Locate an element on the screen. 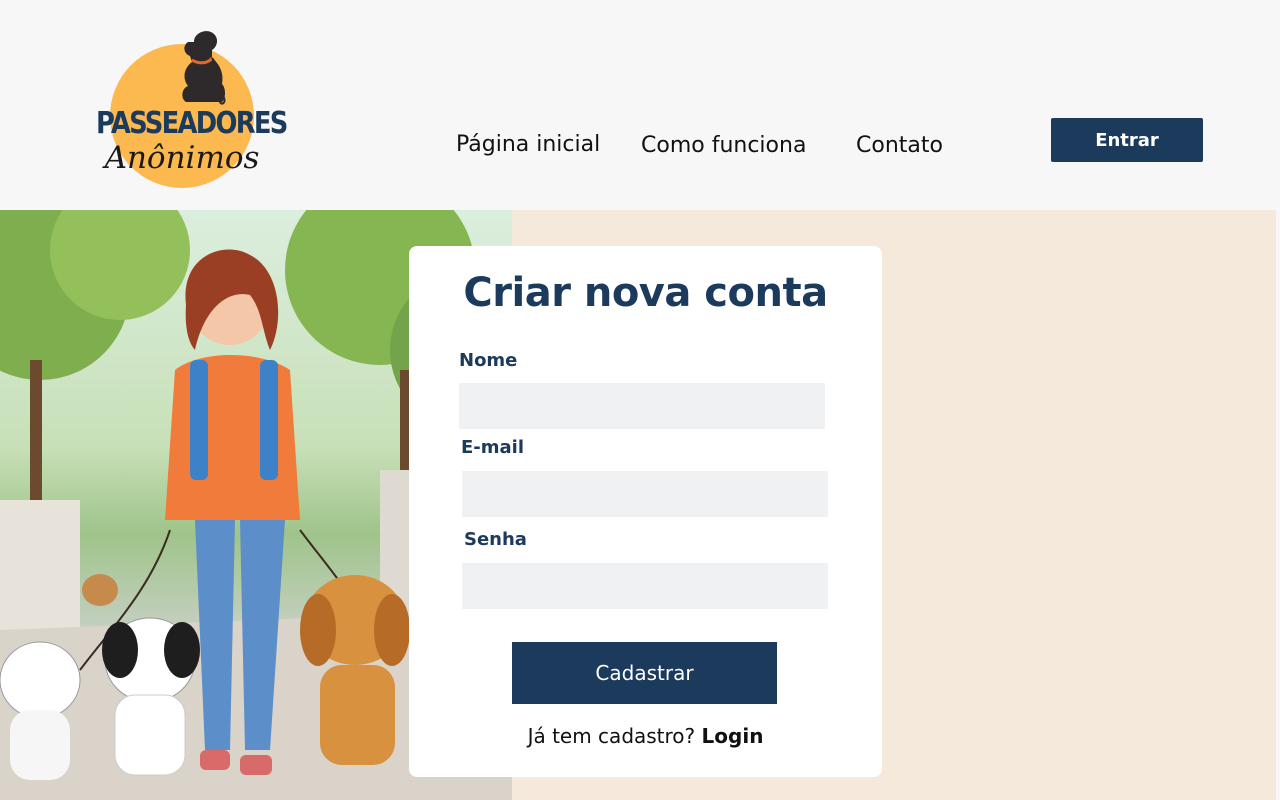  logo: PASSEADORES Anônimos is located at coordinates (185, 110).